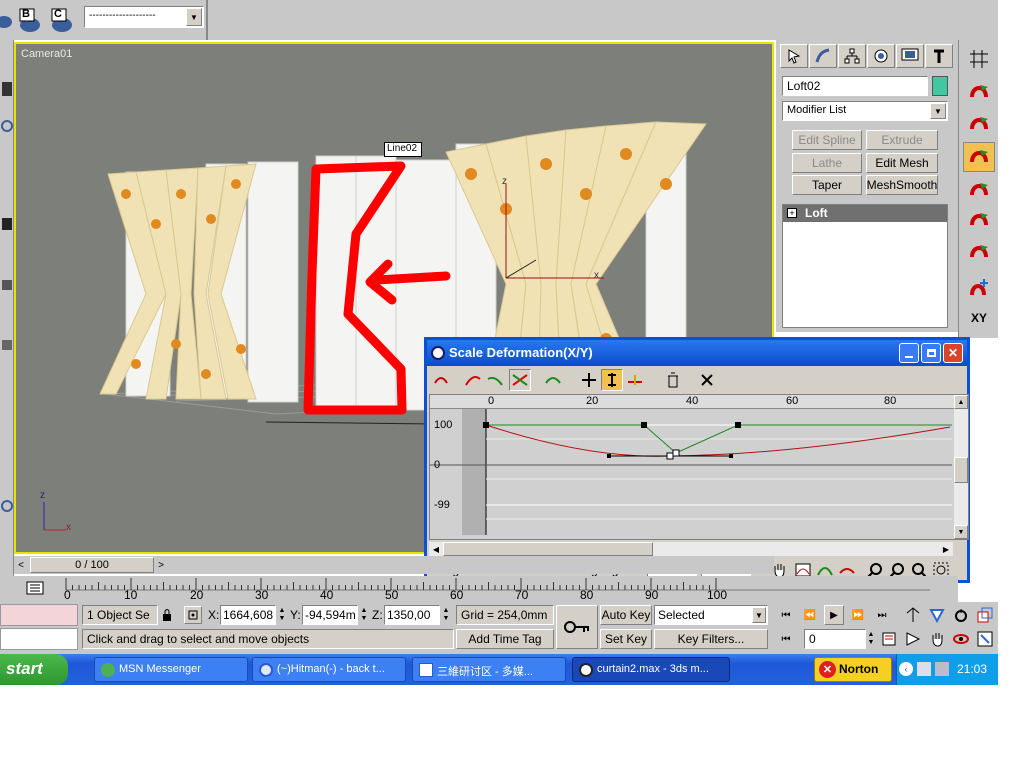 The width and height of the screenshot is (1024, 768). Describe the element at coordinates (961, 615) in the screenshot. I see `field-of-view-icon` at that location.